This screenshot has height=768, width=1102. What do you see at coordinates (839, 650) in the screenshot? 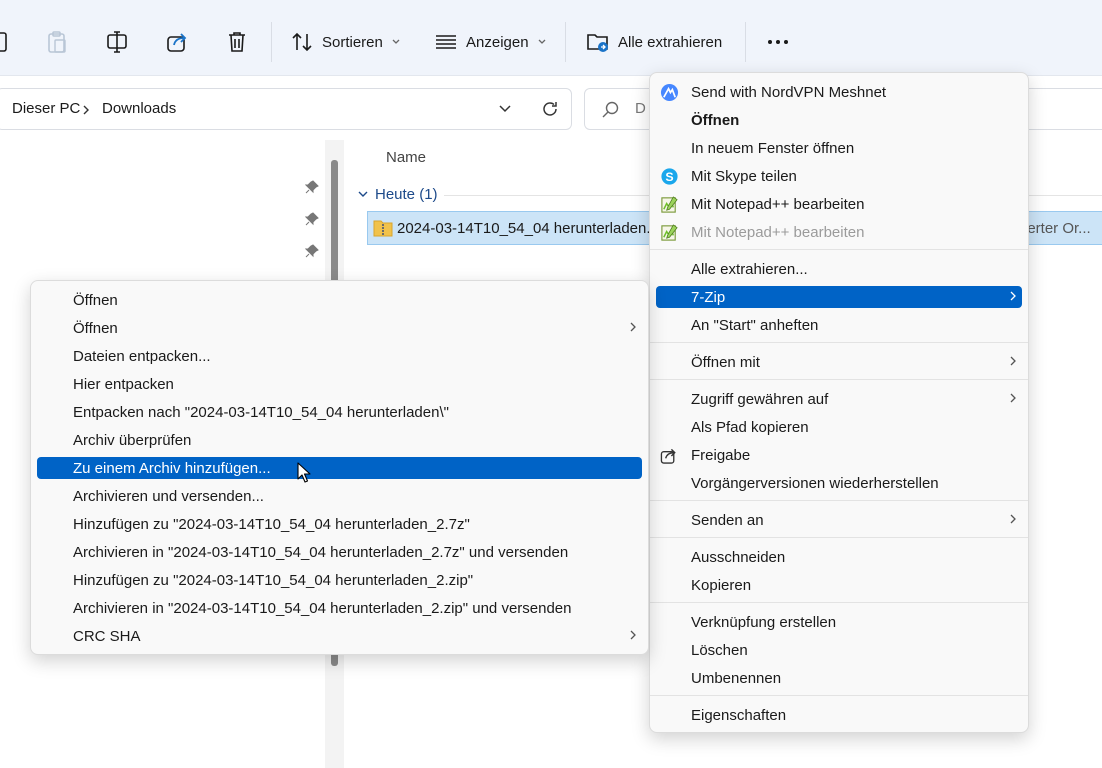
I see `menu-item-delete: Löschen` at bounding box center [839, 650].